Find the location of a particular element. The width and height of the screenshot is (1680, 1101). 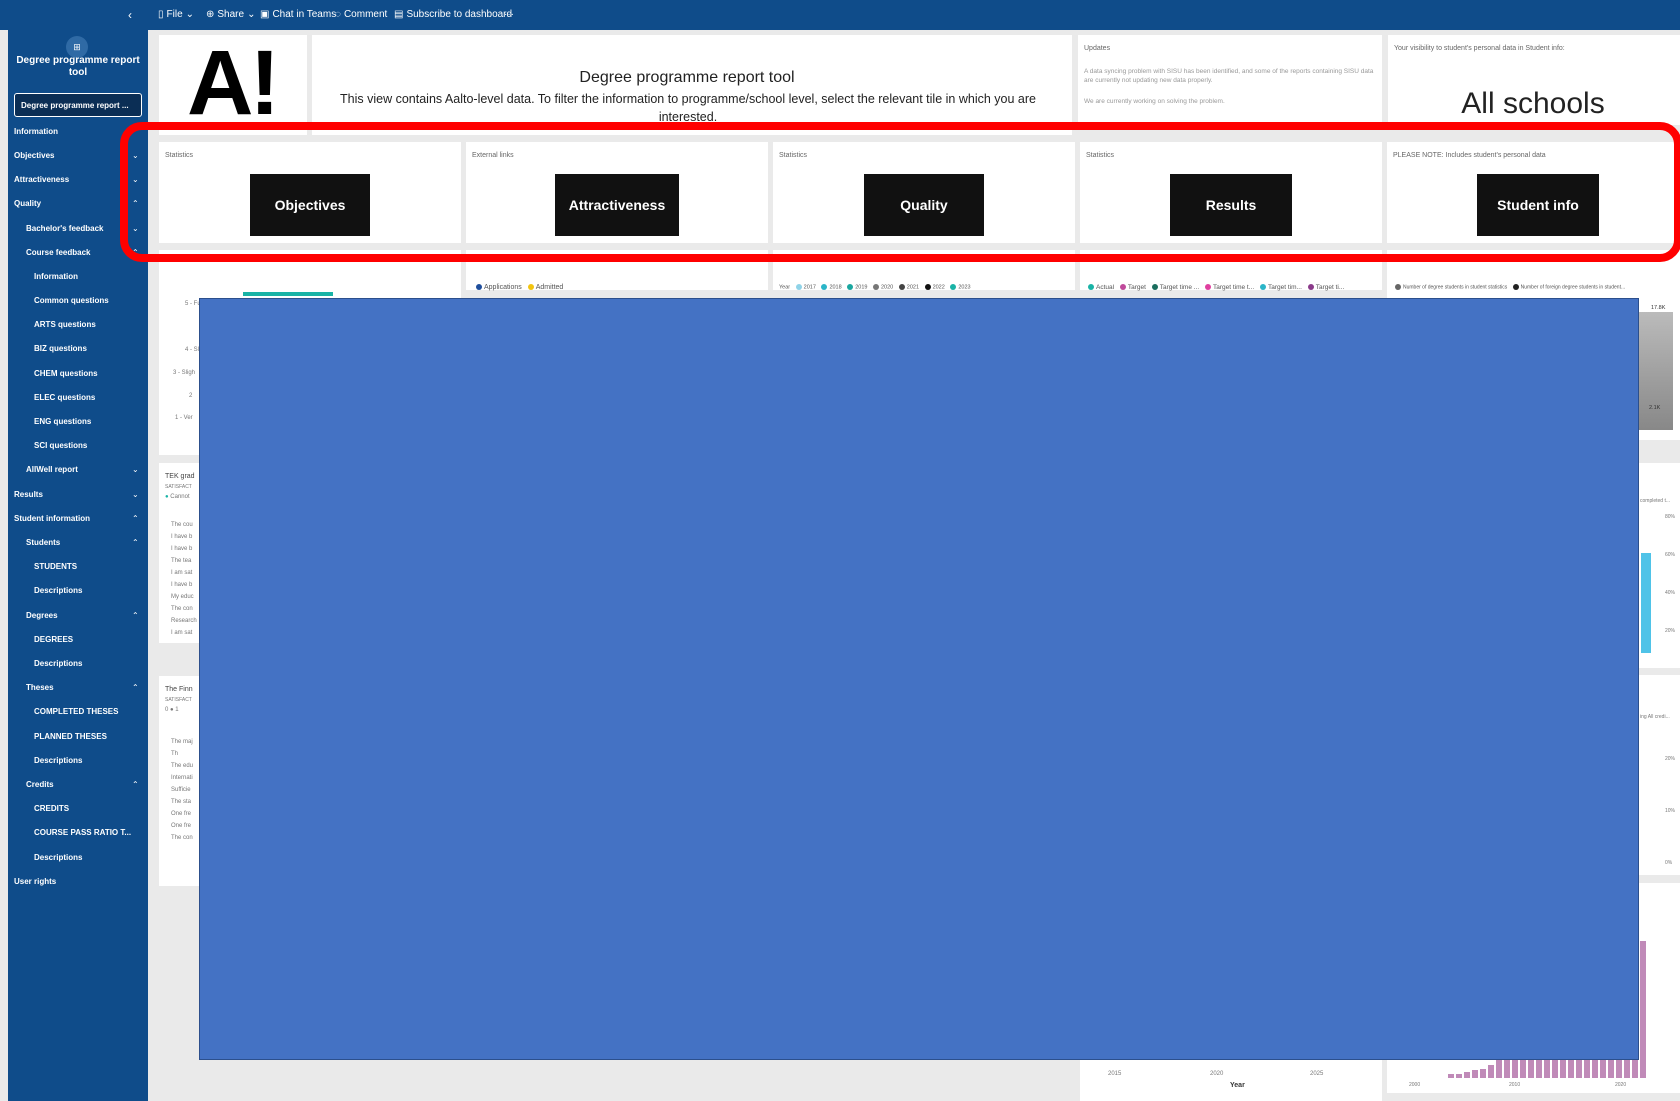

sidebar-item-objectives: Objectives is located at coordinates (34, 155).